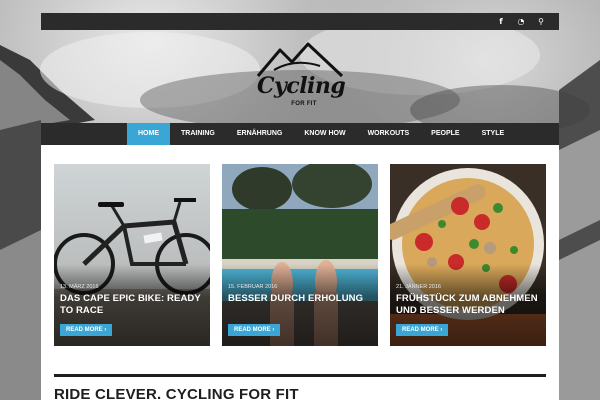  Describe the element at coordinates (304, 104) in the screenshot. I see `logo-tagline: FOR FIT` at that location.